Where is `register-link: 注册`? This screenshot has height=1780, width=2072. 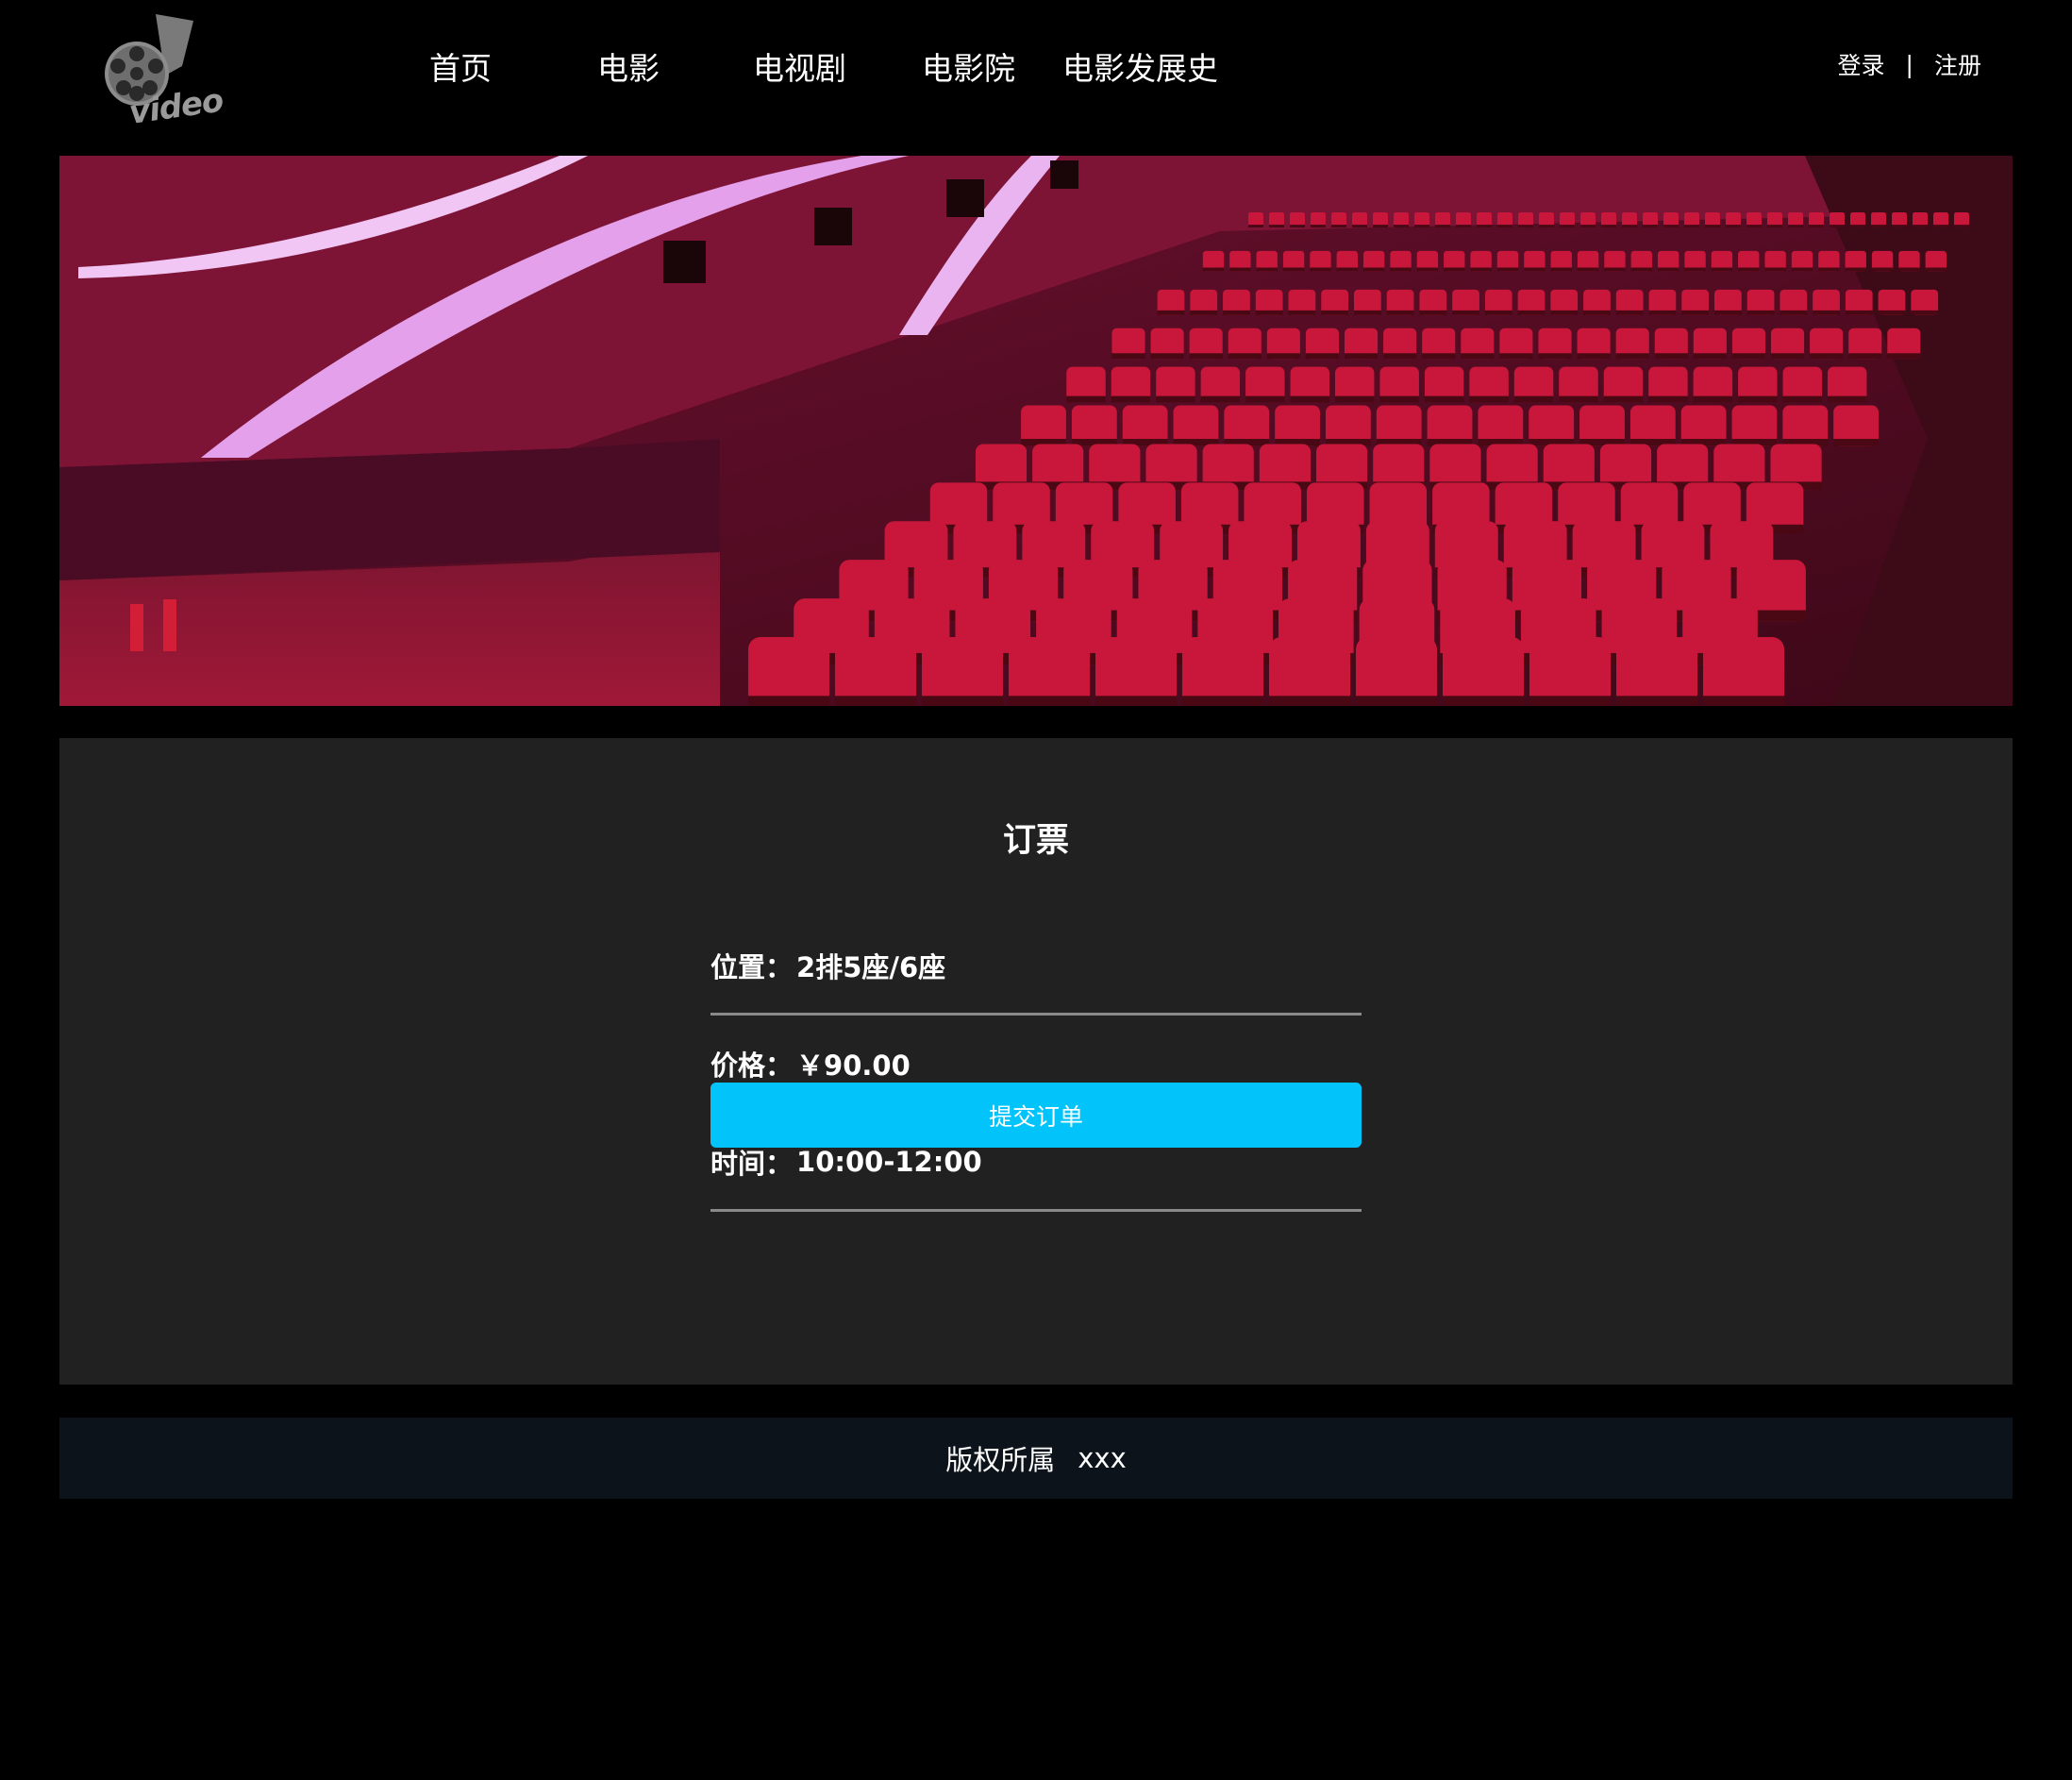 register-link: 注册 is located at coordinates (1958, 64).